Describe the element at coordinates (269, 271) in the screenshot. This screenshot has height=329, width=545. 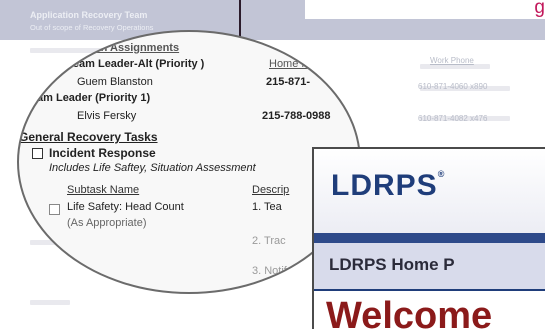
I see `description-step-3: 3. Notif` at that location.